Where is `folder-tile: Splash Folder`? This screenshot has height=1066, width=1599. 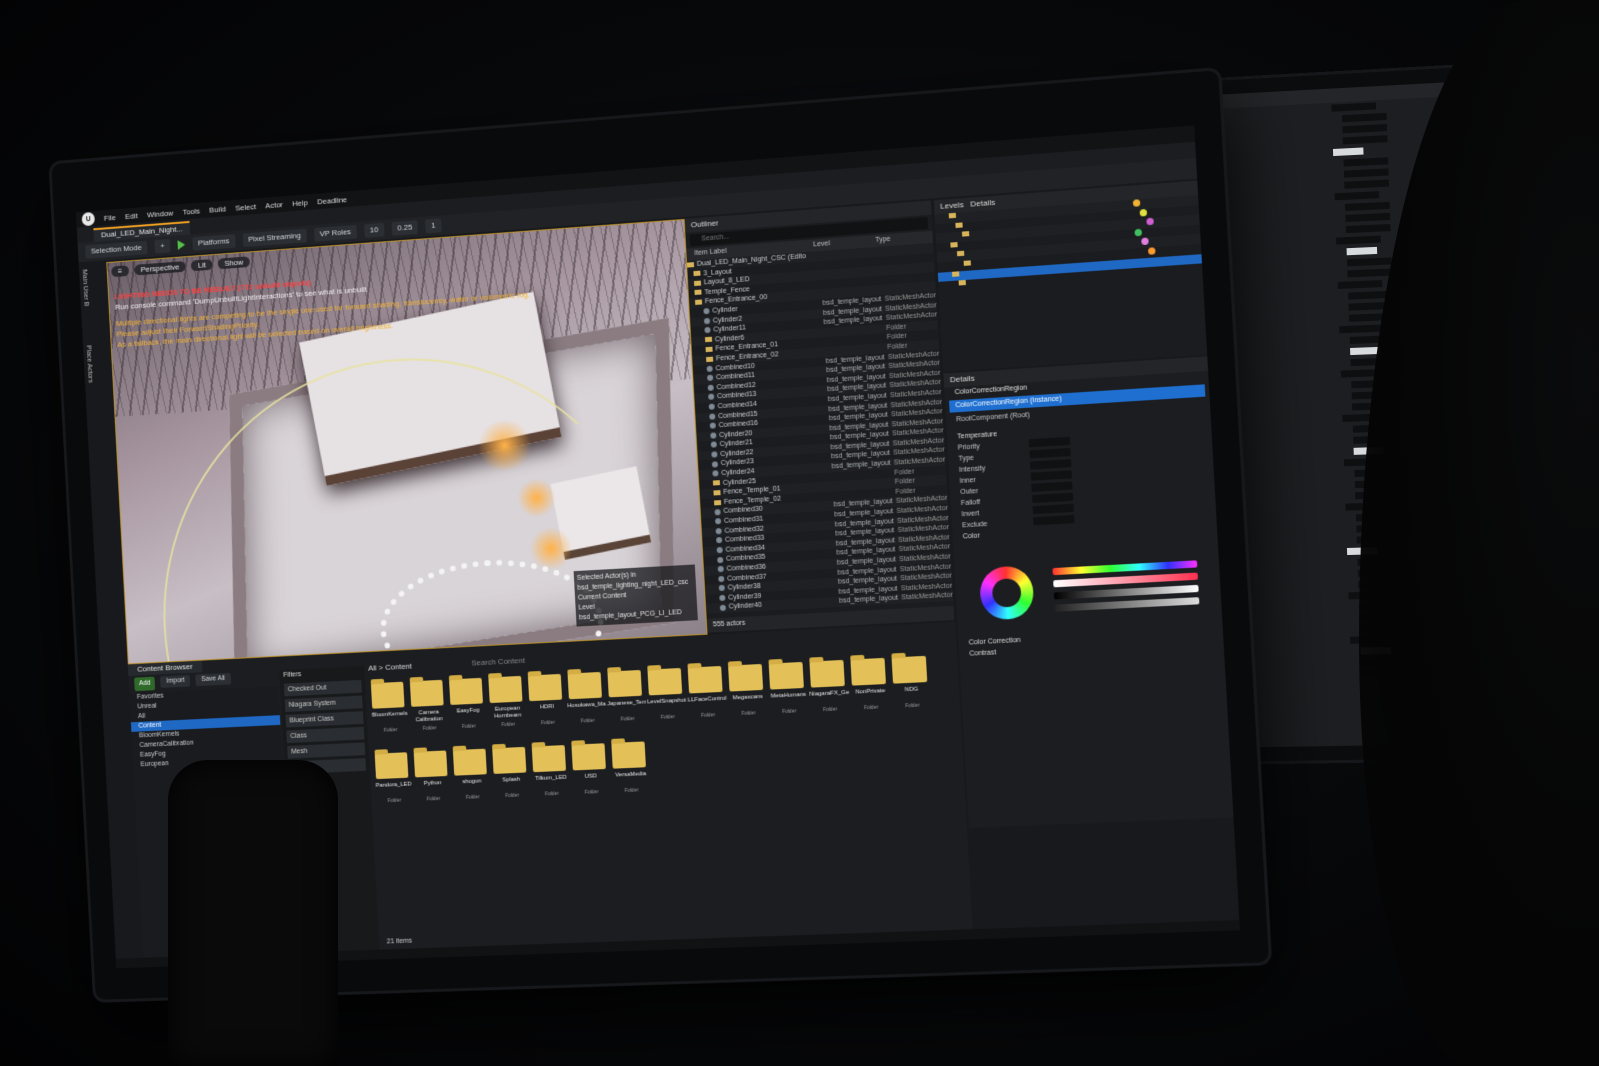 folder-tile: Splash Folder is located at coordinates (511, 773).